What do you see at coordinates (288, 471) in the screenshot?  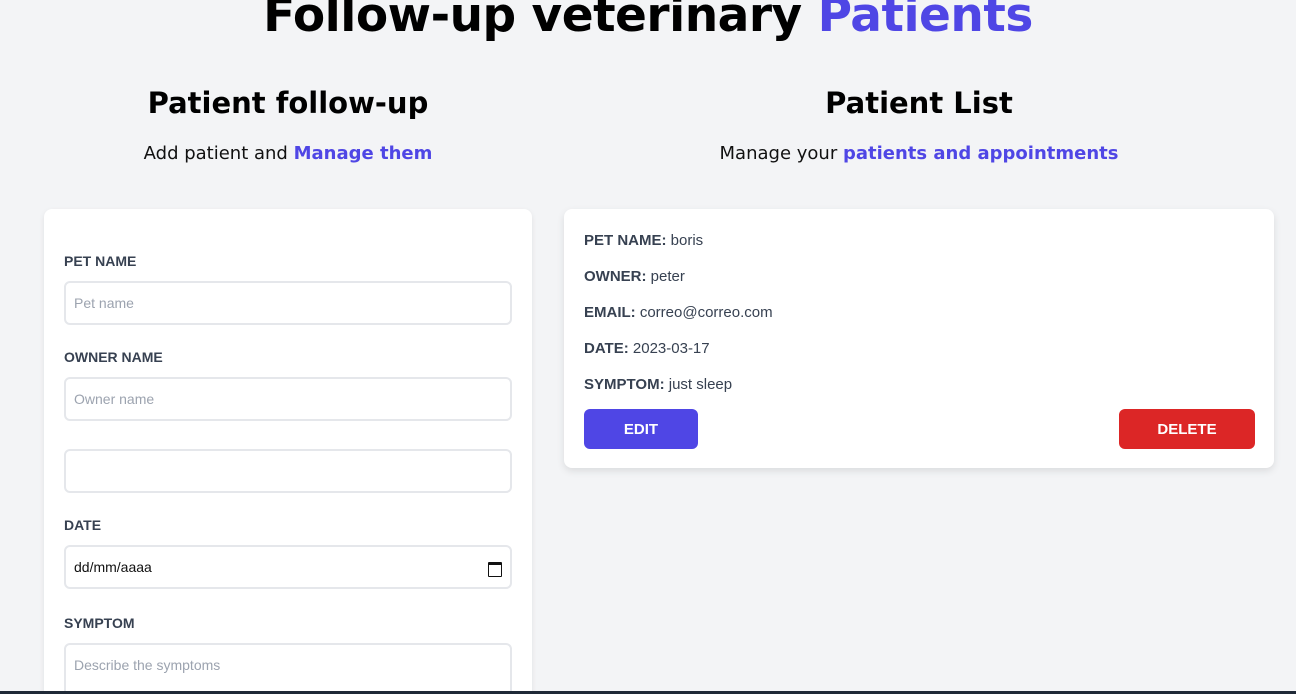 I see `email-input` at bounding box center [288, 471].